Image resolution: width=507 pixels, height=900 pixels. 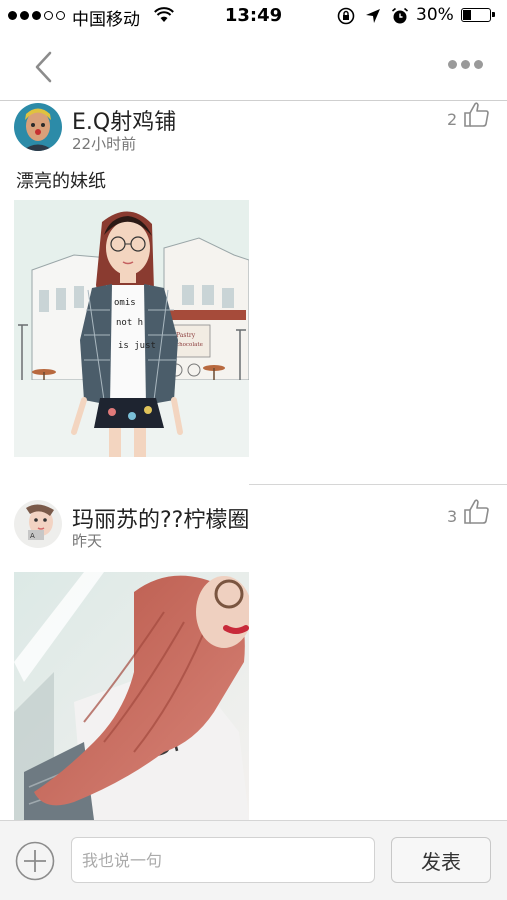 I want to click on comment-composer-bar: 发表, so click(x=253, y=860).